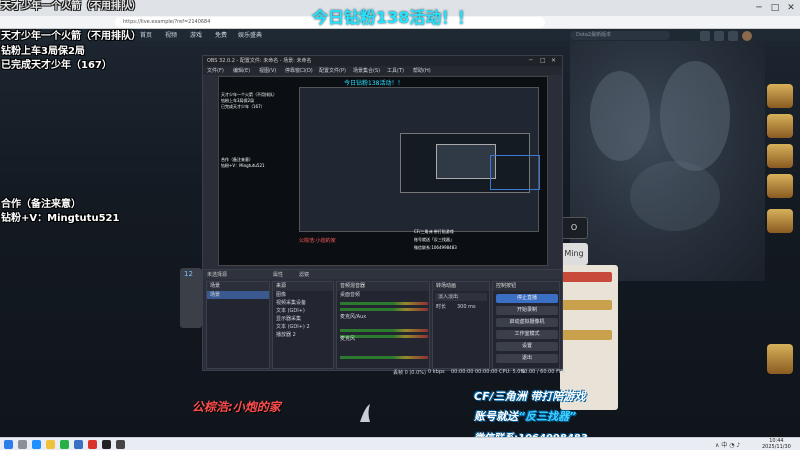 The width and height of the screenshot is (800, 450). I want to click on search-icon, so click(22, 444).